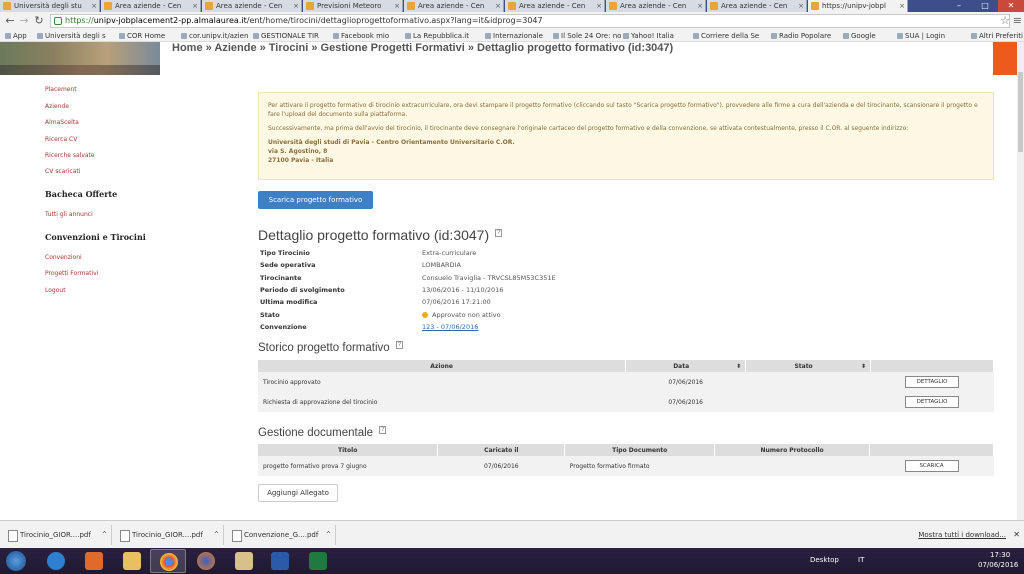  What do you see at coordinates (71, 36) in the screenshot?
I see `bookmark-item: Università degli s` at bounding box center [71, 36].